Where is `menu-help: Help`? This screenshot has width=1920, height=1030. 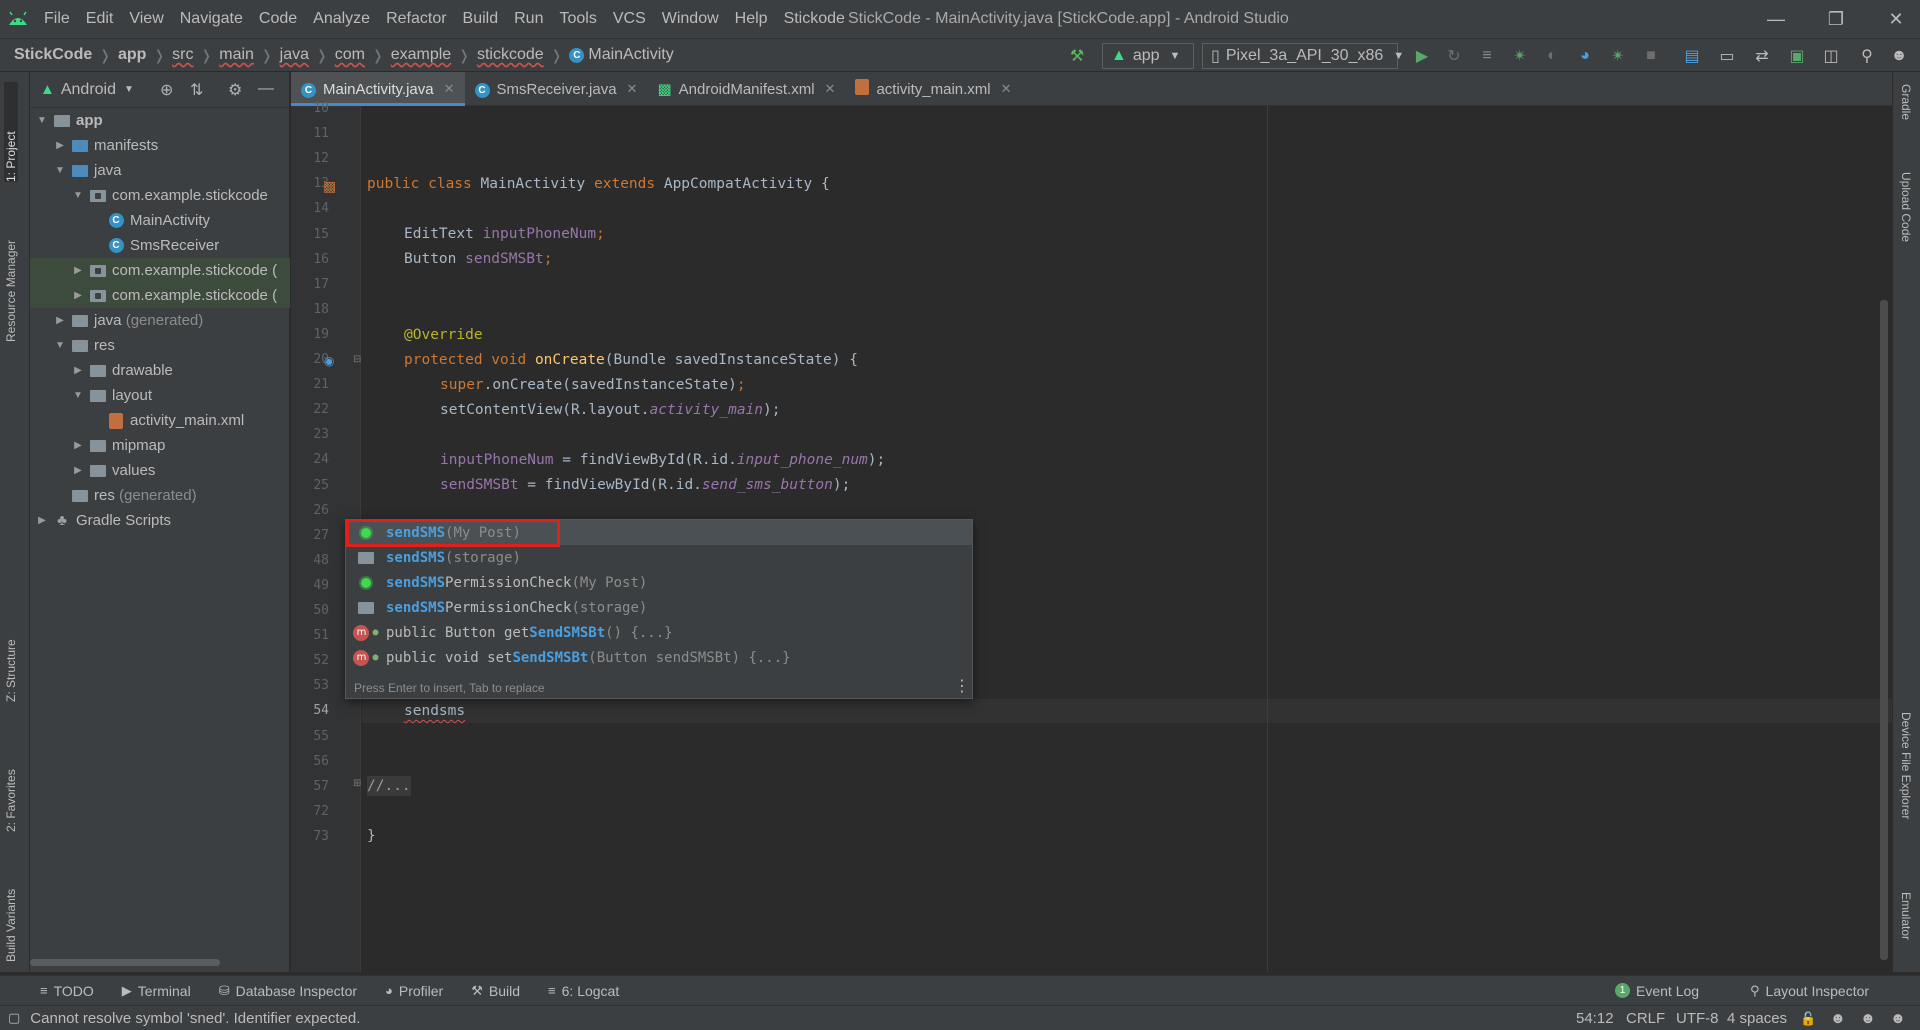
menu-help: Help is located at coordinates (751, 19).